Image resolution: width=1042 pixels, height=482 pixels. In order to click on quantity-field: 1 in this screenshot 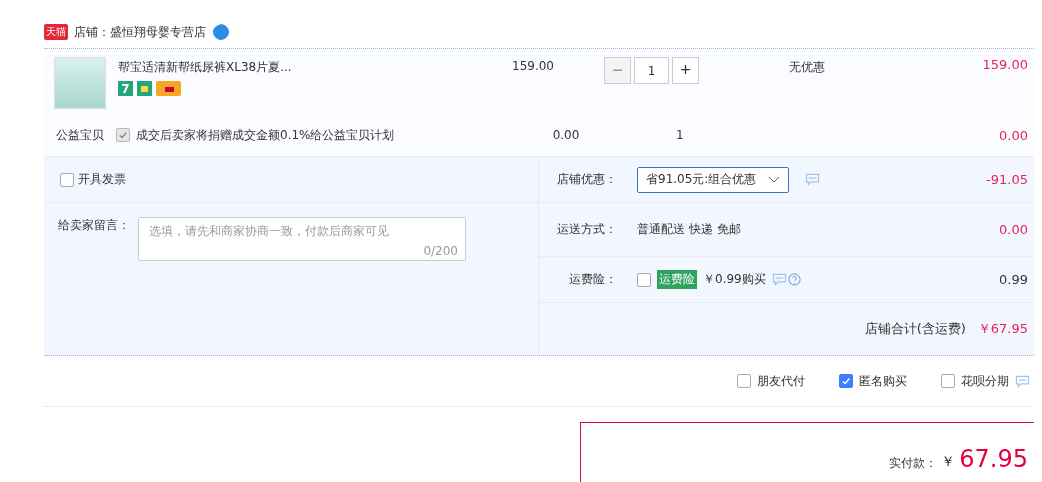, I will do `click(651, 70)`.